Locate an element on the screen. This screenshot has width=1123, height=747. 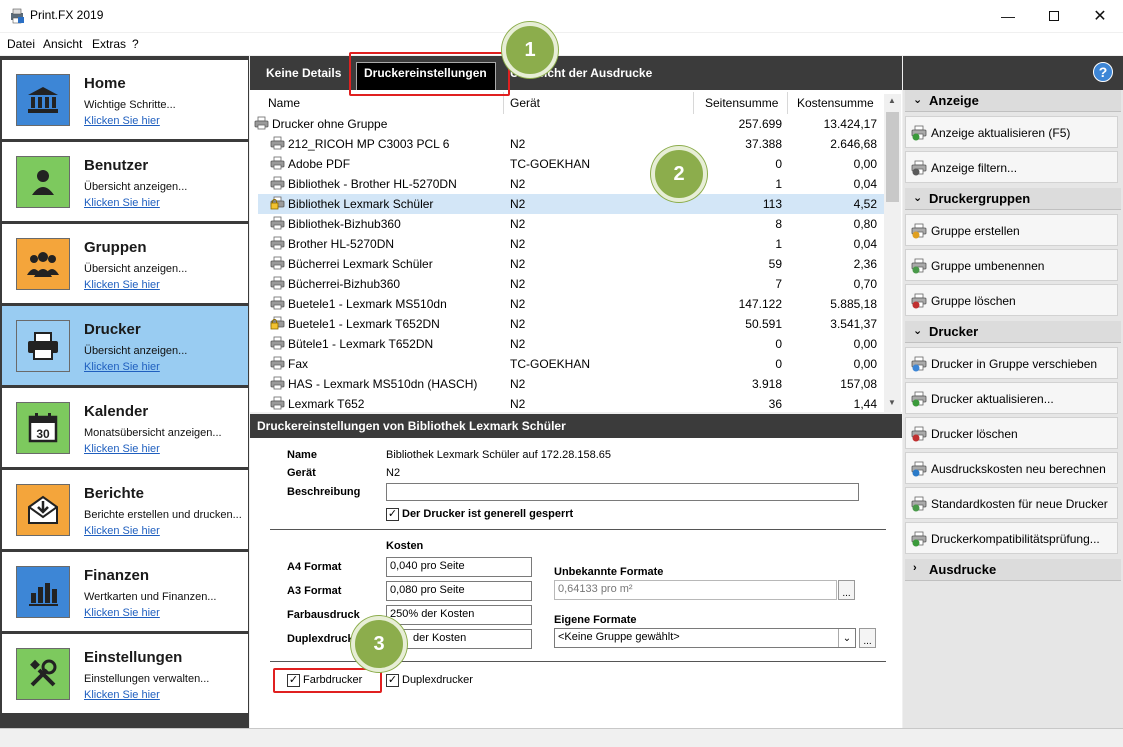
nav-item-home: Home Wichtige Schritte... Klicken Sie hier is located at coordinates (125, 99).